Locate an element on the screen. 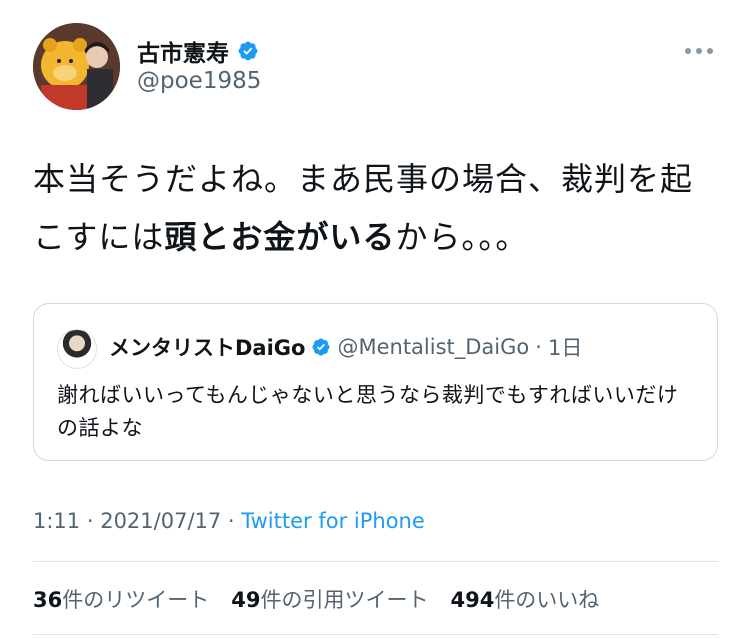 The width and height of the screenshot is (750, 639). tweet-stats: 36件のリツイート 49件の引用ツイート 494件のいいね is located at coordinates (316, 599).